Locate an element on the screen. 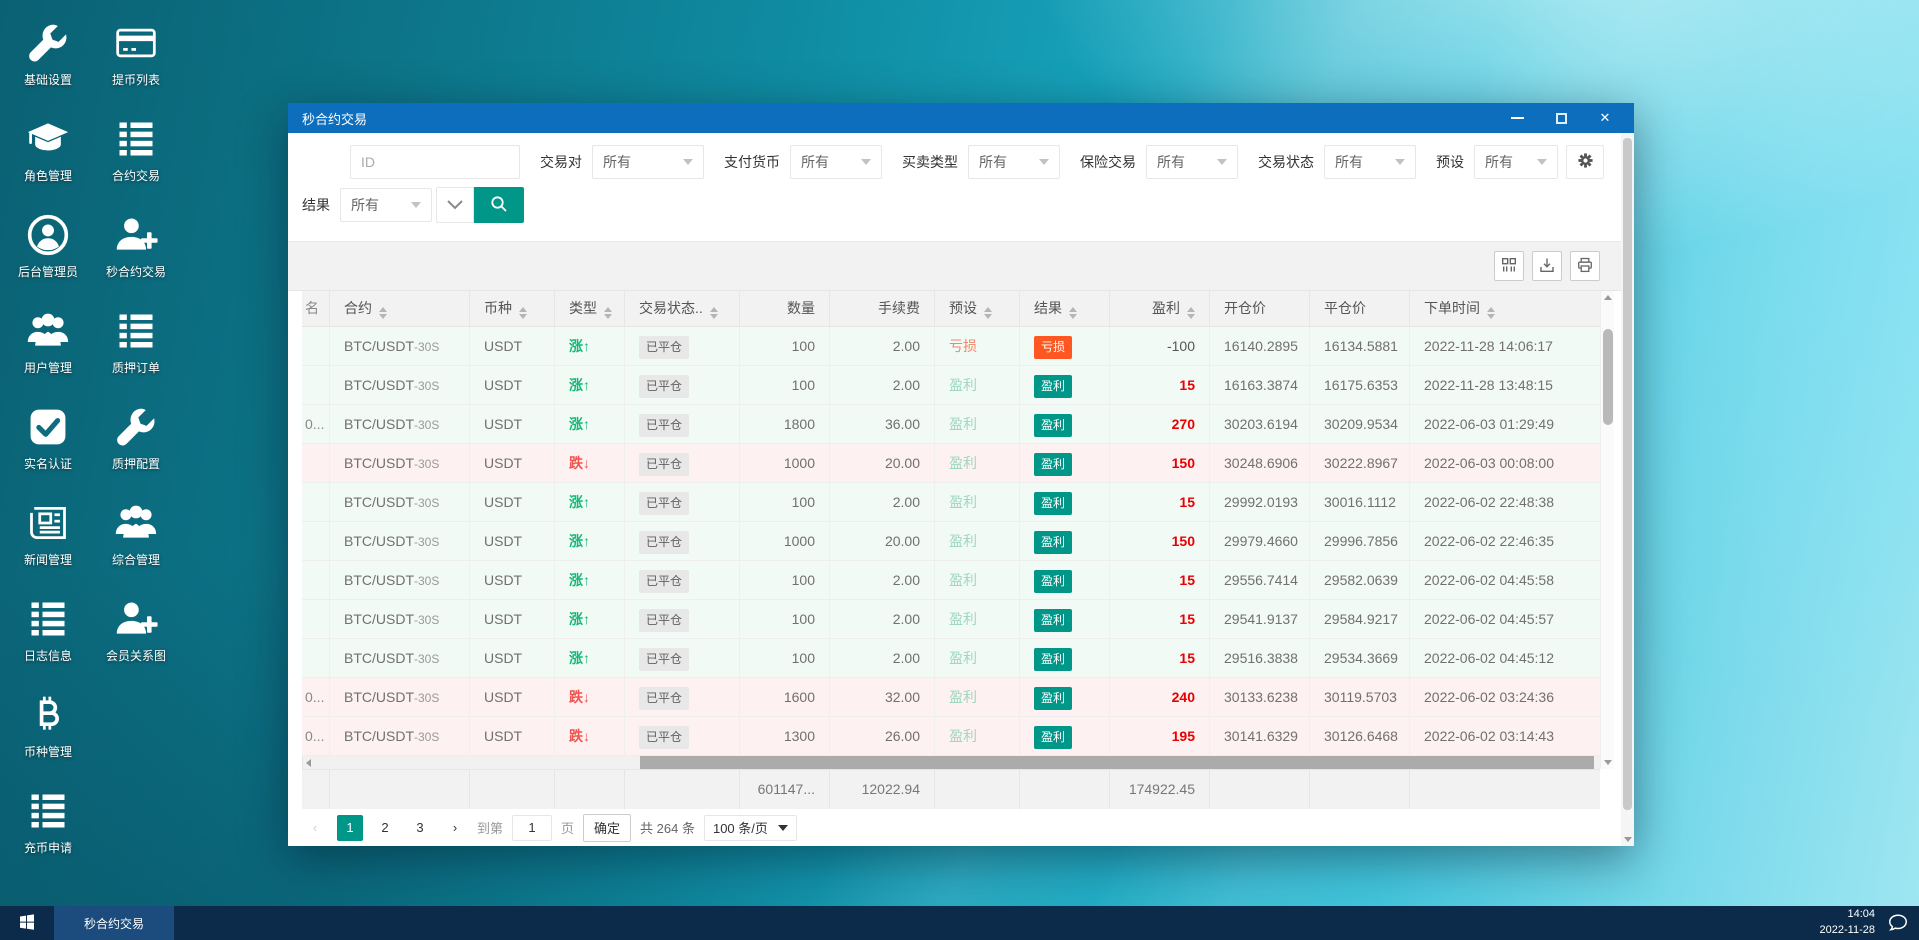  next-page-button: › is located at coordinates (455, 828).